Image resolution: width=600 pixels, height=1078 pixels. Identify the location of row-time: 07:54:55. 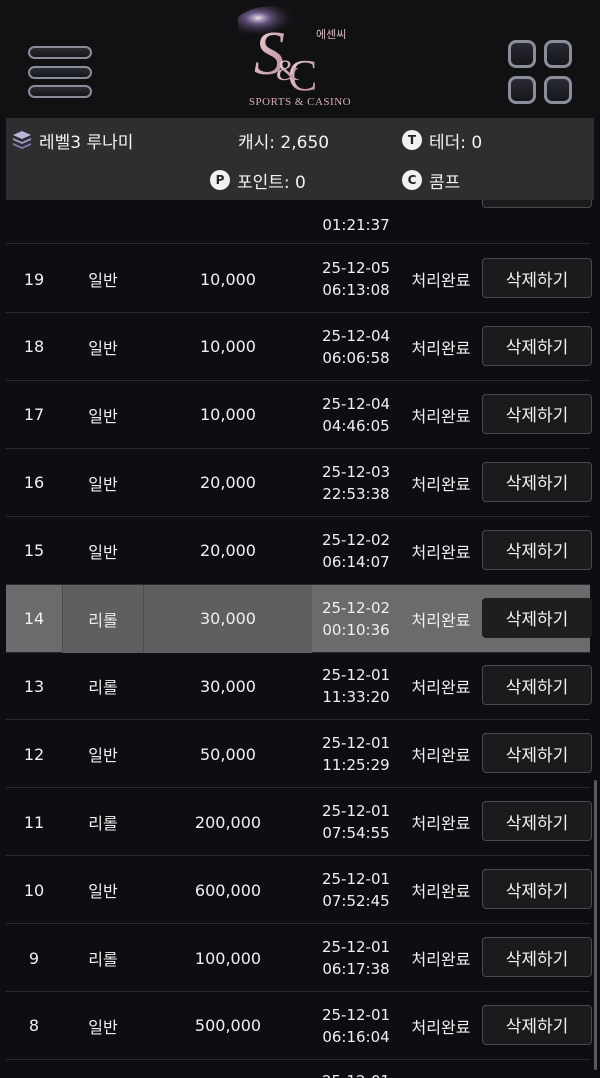
(356, 833).